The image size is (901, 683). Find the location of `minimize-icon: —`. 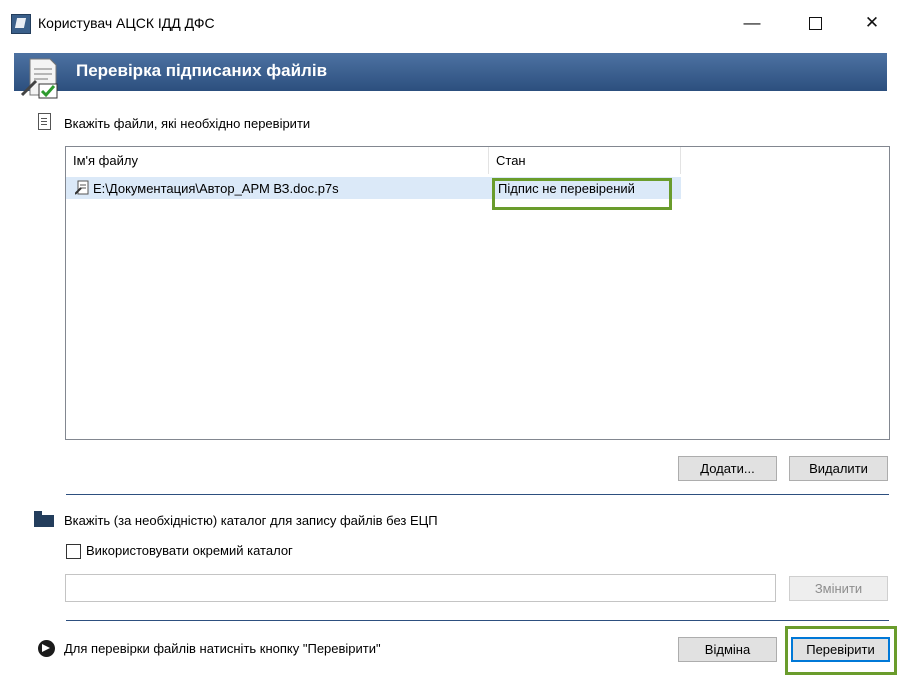

minimize-icon: — is located at coordinates (752, 22).